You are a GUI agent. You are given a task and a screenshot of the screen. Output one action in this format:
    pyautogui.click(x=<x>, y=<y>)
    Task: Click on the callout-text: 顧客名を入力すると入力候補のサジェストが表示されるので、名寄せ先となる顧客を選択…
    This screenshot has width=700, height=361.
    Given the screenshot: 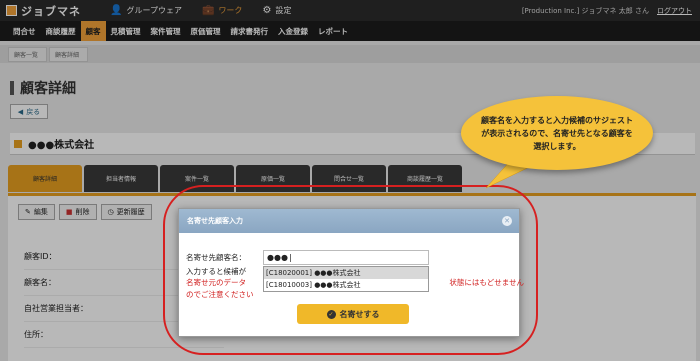 What is the action you would take?
    pyautogui.click(x=557, y=133)
    